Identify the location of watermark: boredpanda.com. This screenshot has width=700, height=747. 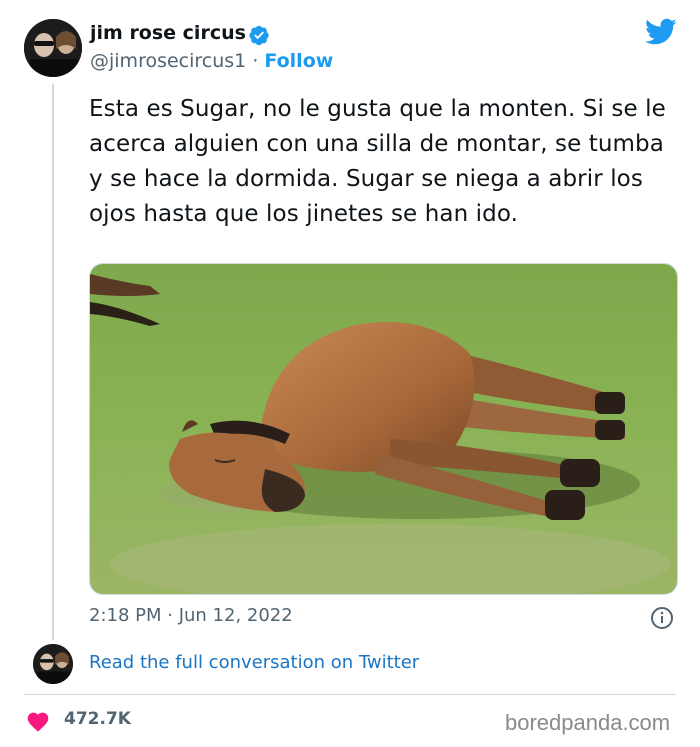
(588, 722).